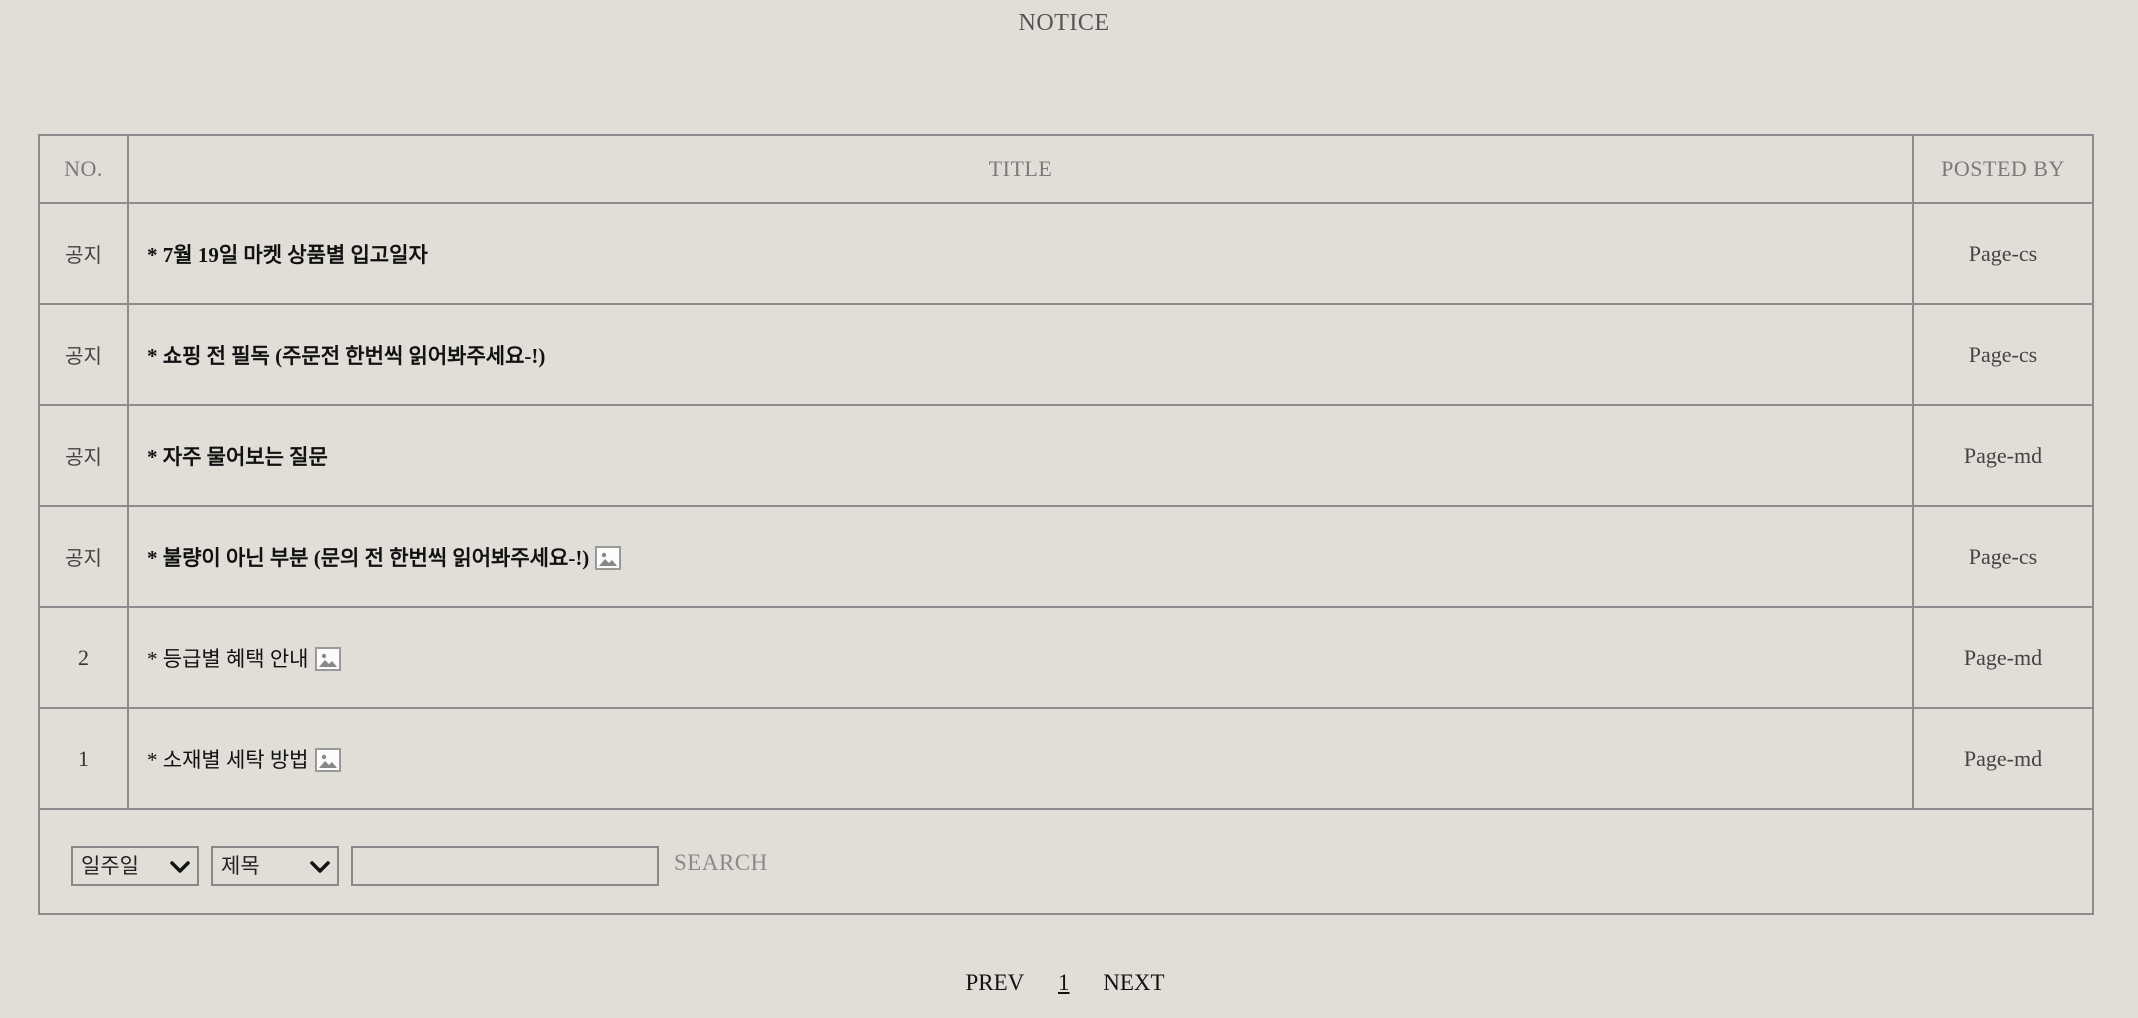 This screenshot has width=2138, height=1018. I want to click on current-page-link: 1, so click(1064, 983).